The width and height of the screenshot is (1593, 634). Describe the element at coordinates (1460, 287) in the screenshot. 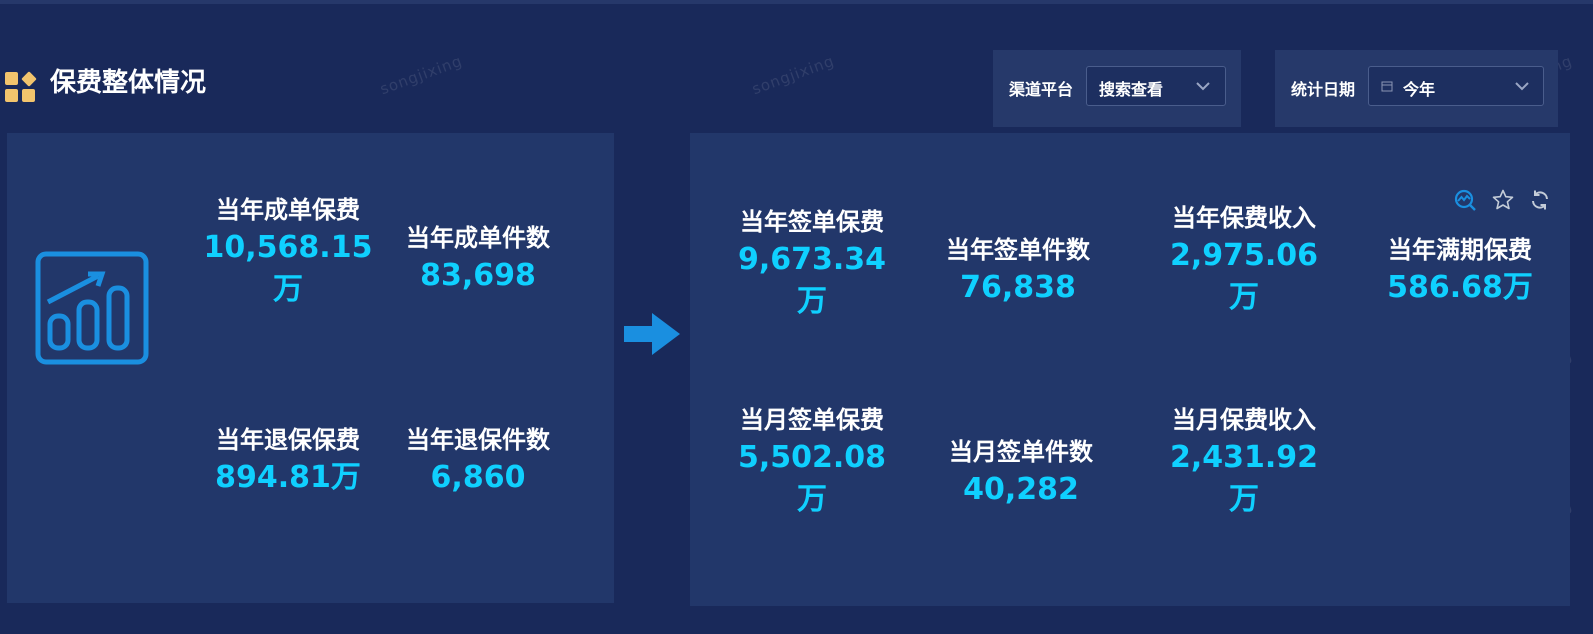

I see `metric-value: 586.68万` at that location.